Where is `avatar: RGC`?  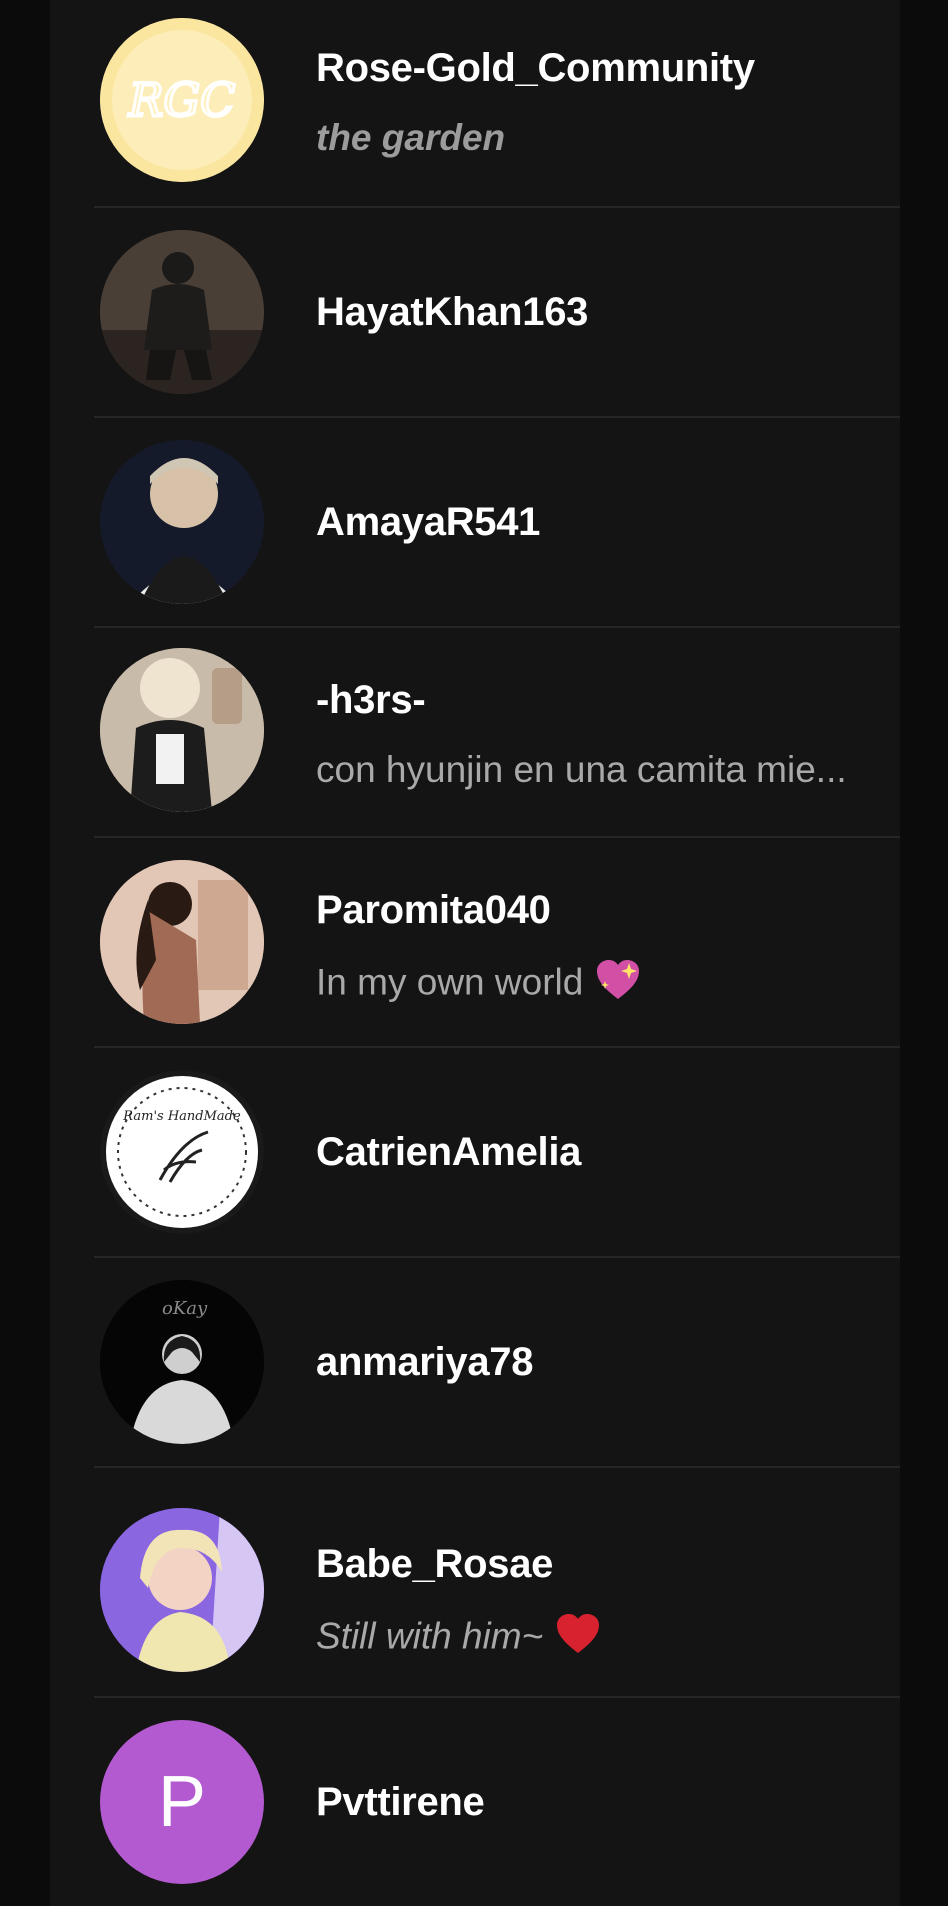 avatar: RGC is located at coordinates (182, 100).